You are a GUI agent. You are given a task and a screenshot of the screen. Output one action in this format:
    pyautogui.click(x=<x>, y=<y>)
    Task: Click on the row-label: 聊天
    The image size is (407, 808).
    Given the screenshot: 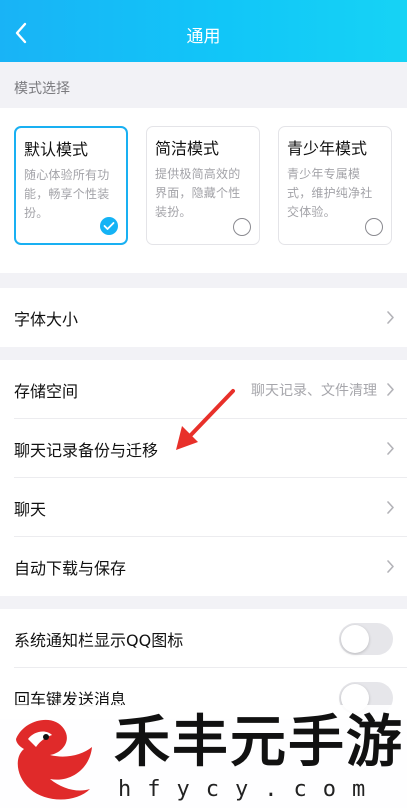 What is the action you would take?
    pyautogui.click(x=30, y=509)
    